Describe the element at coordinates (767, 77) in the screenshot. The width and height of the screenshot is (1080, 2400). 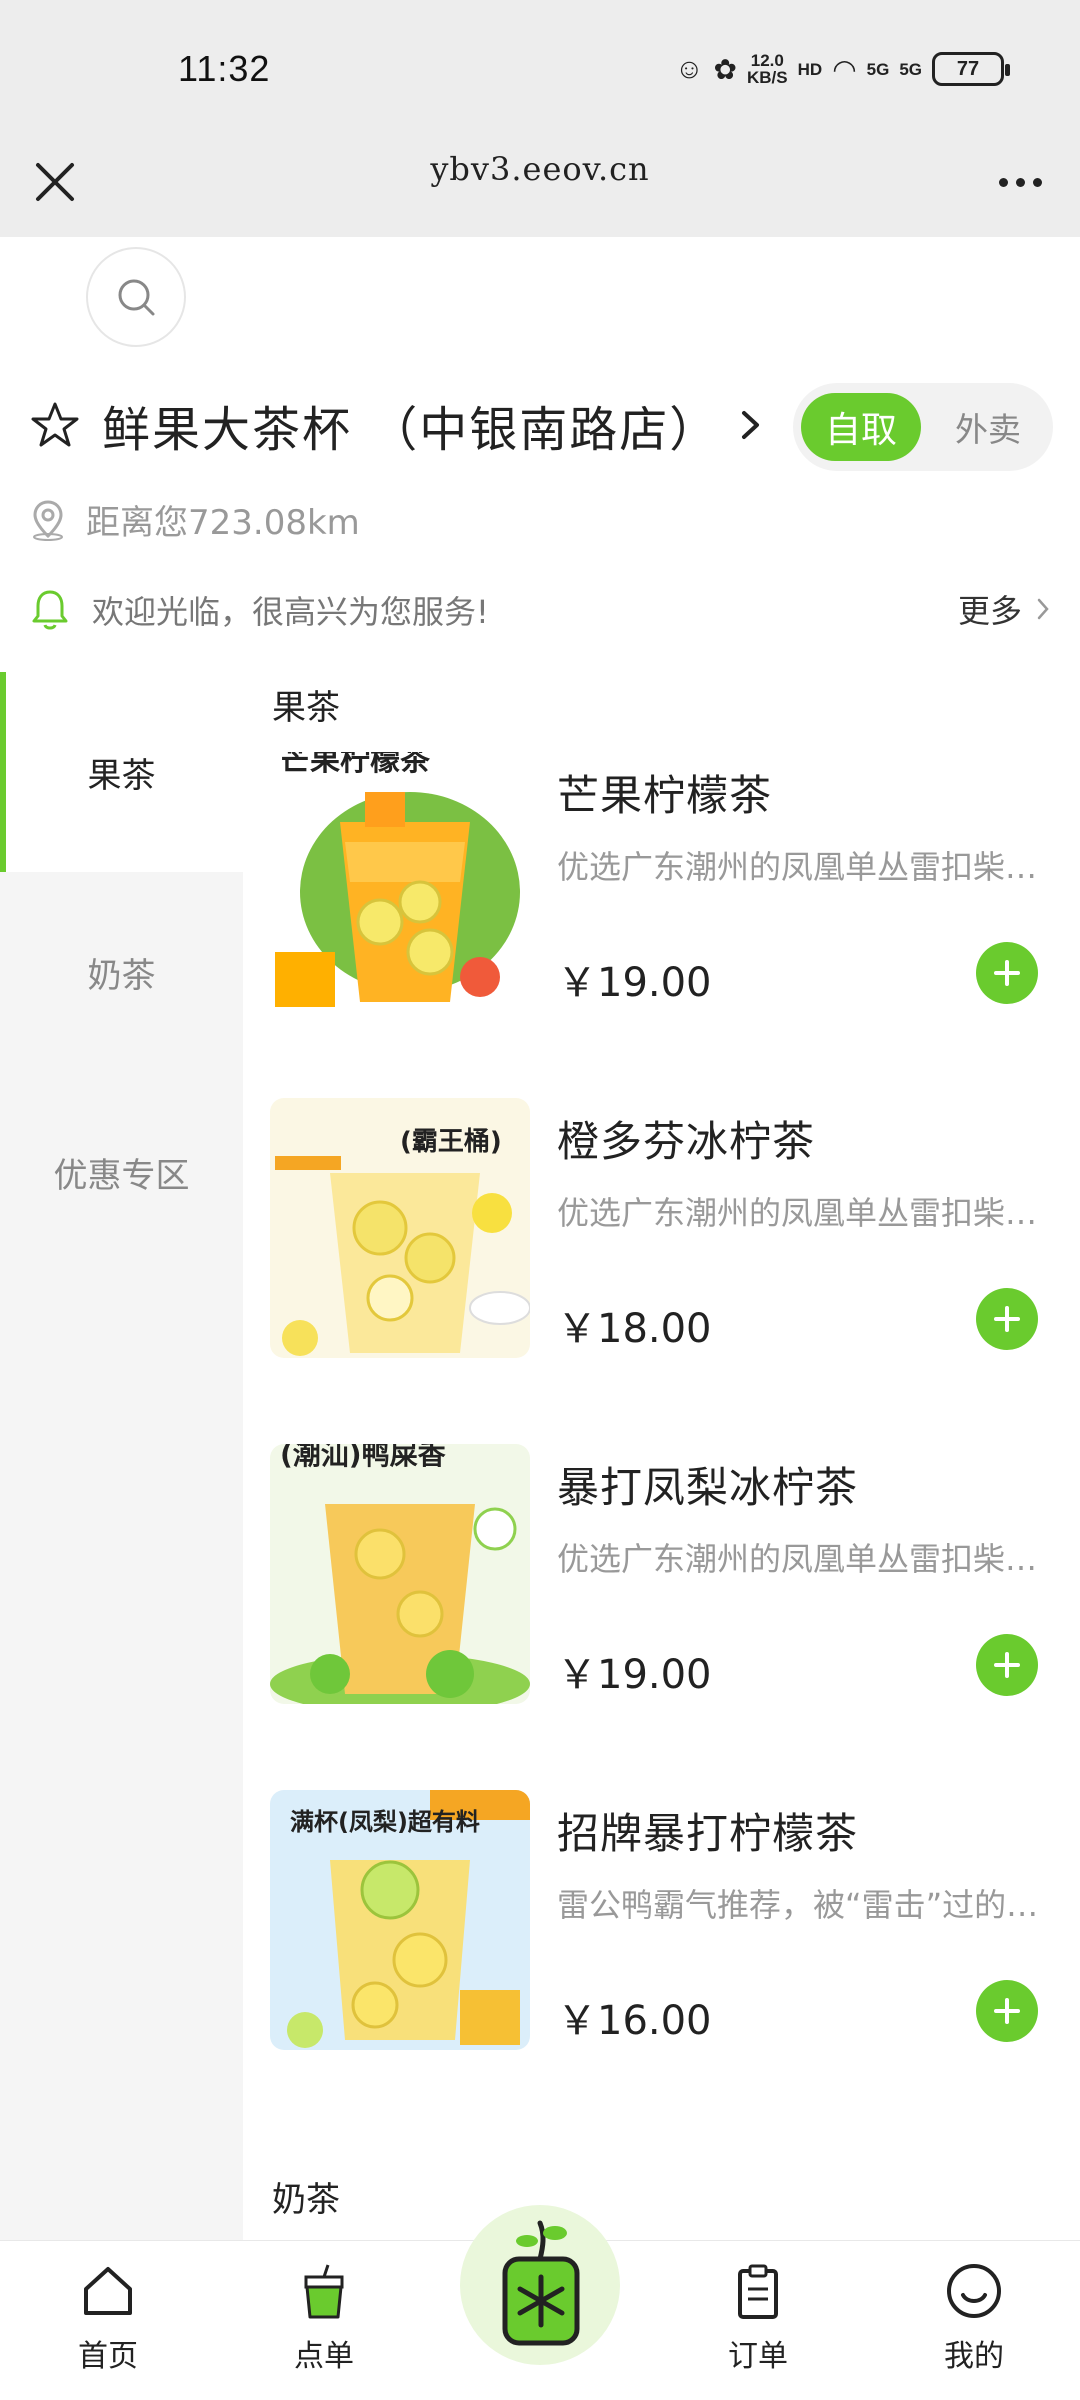
I see `net-speed-unit: KB/S` at that location.